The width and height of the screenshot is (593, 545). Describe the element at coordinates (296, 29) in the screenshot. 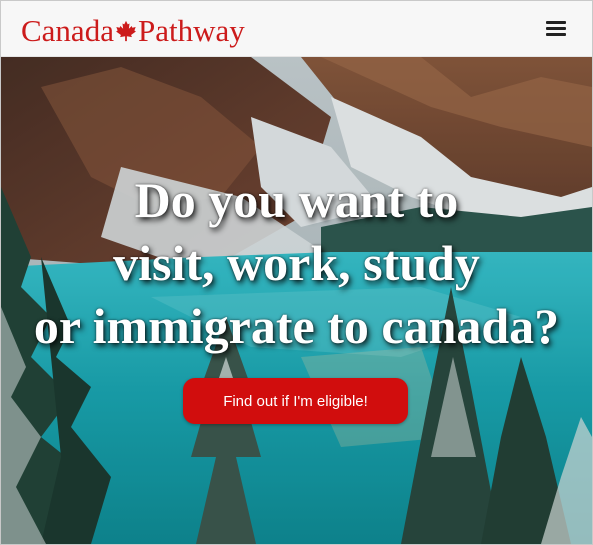

I see `navbar: Canada Pathway` at that location.